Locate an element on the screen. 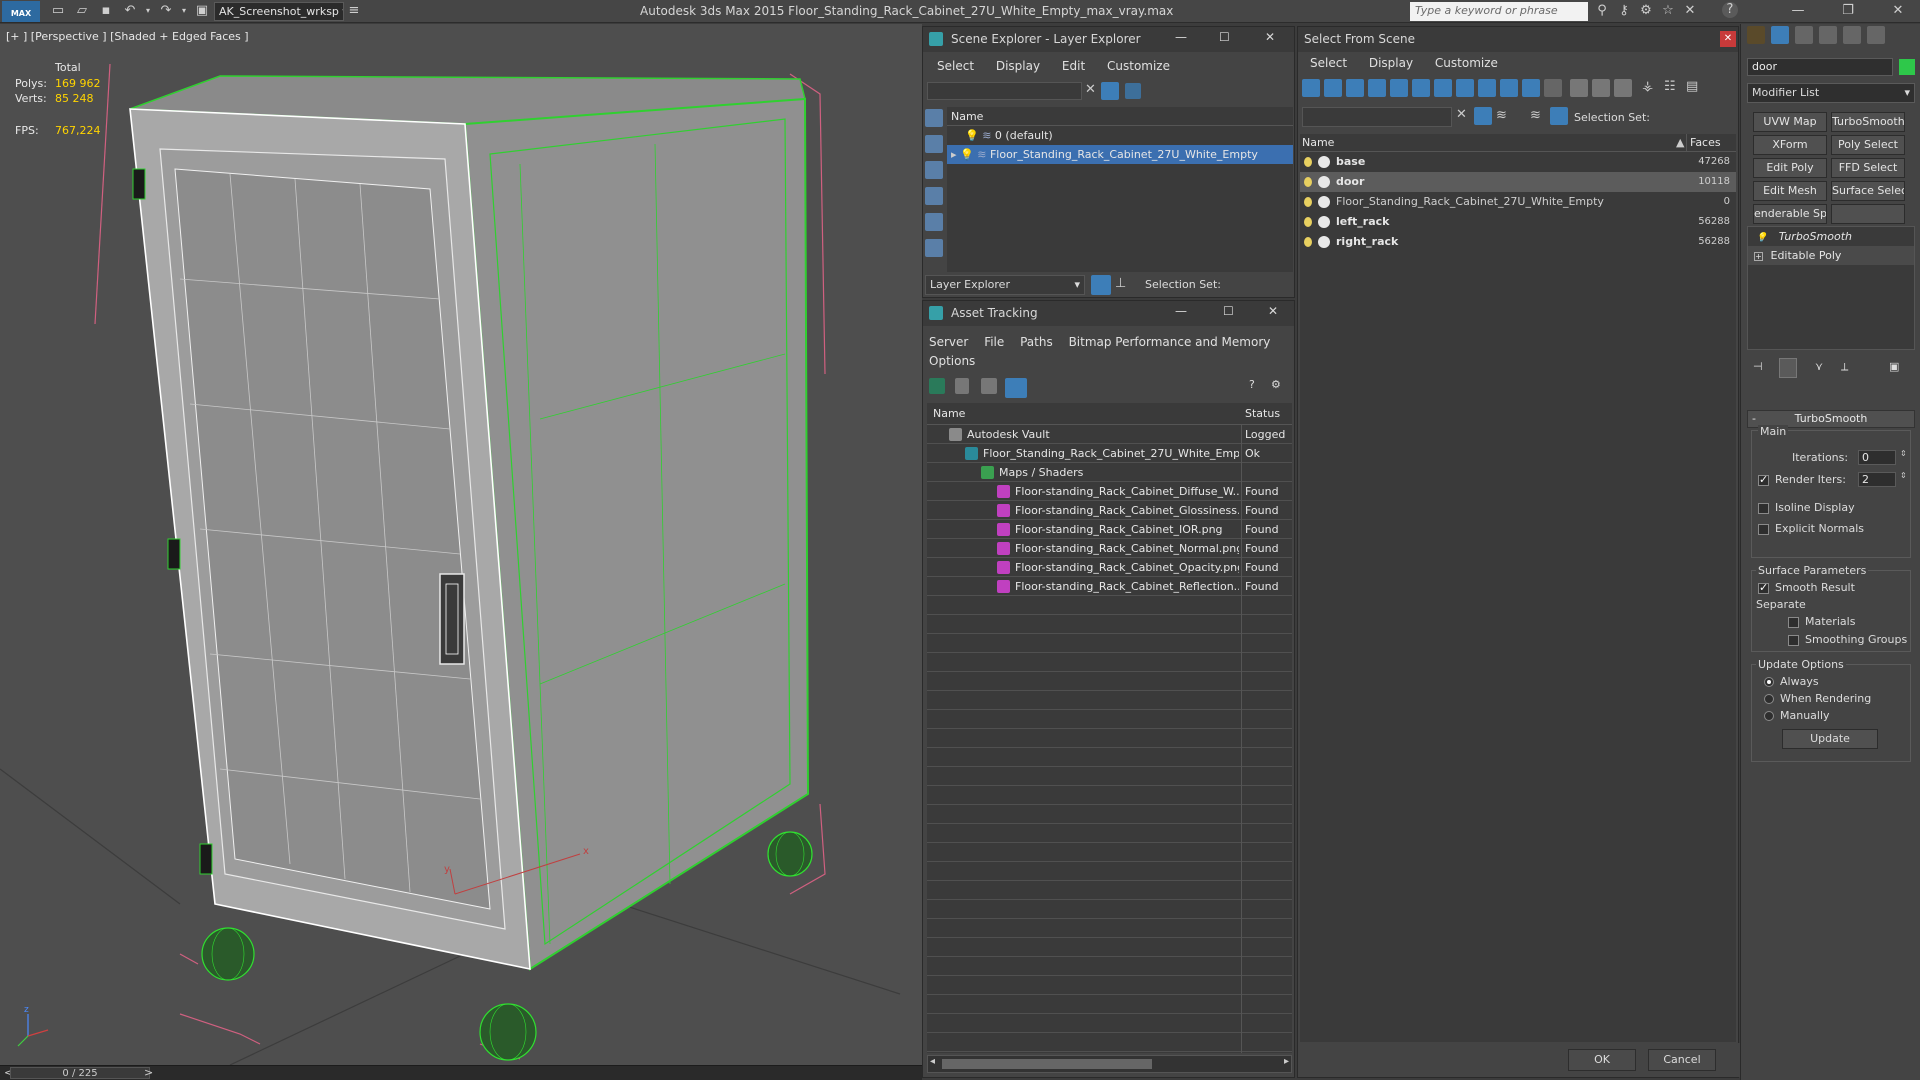 This screenshot has width=1920, height=1080. filter-xrefs-icon is located at coordinates (1465, 88).